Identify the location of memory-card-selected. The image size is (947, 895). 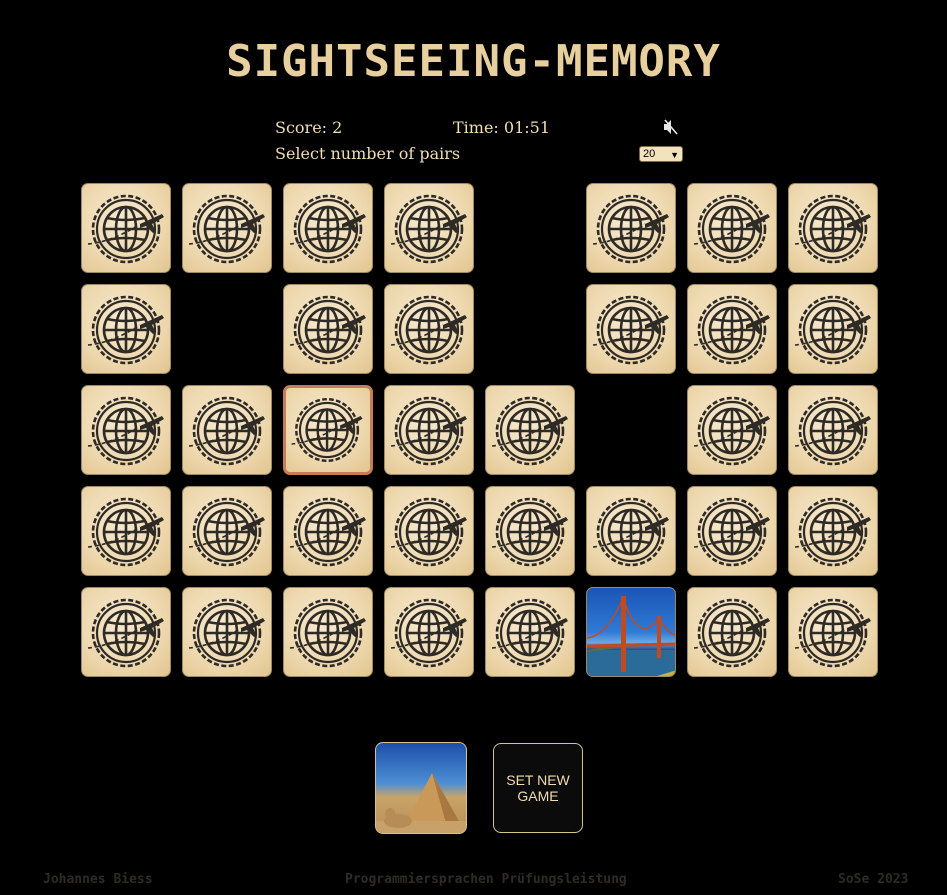
(328, 430).